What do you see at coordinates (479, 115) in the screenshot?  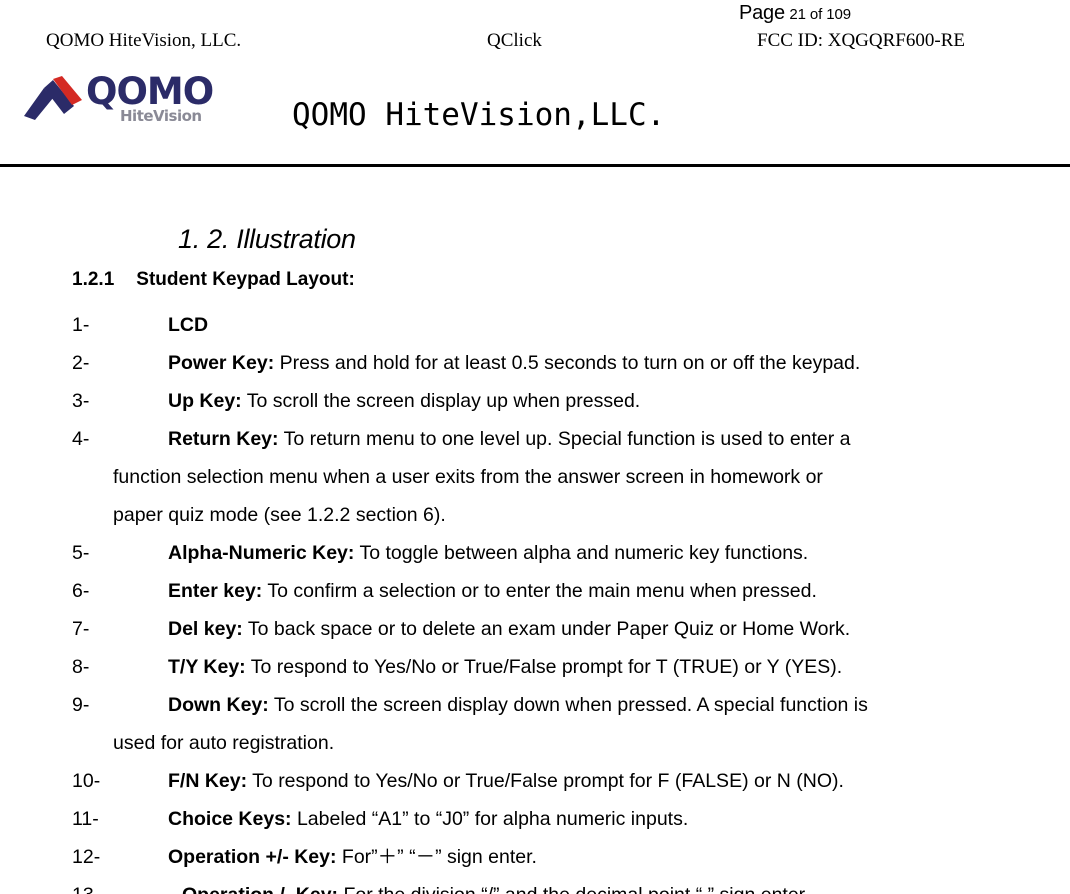 I see `company-title: QOMO HiteVision,LLC.` at bounding box center [479, 115].